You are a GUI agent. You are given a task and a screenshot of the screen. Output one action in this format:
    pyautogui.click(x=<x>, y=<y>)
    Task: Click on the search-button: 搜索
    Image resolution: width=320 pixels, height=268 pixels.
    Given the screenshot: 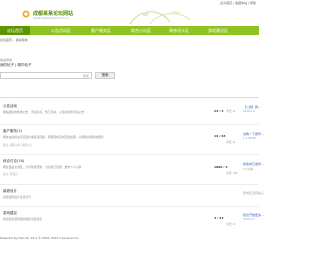 What is the action you would take?
    pyautogui.click(x=105, y=75)
    